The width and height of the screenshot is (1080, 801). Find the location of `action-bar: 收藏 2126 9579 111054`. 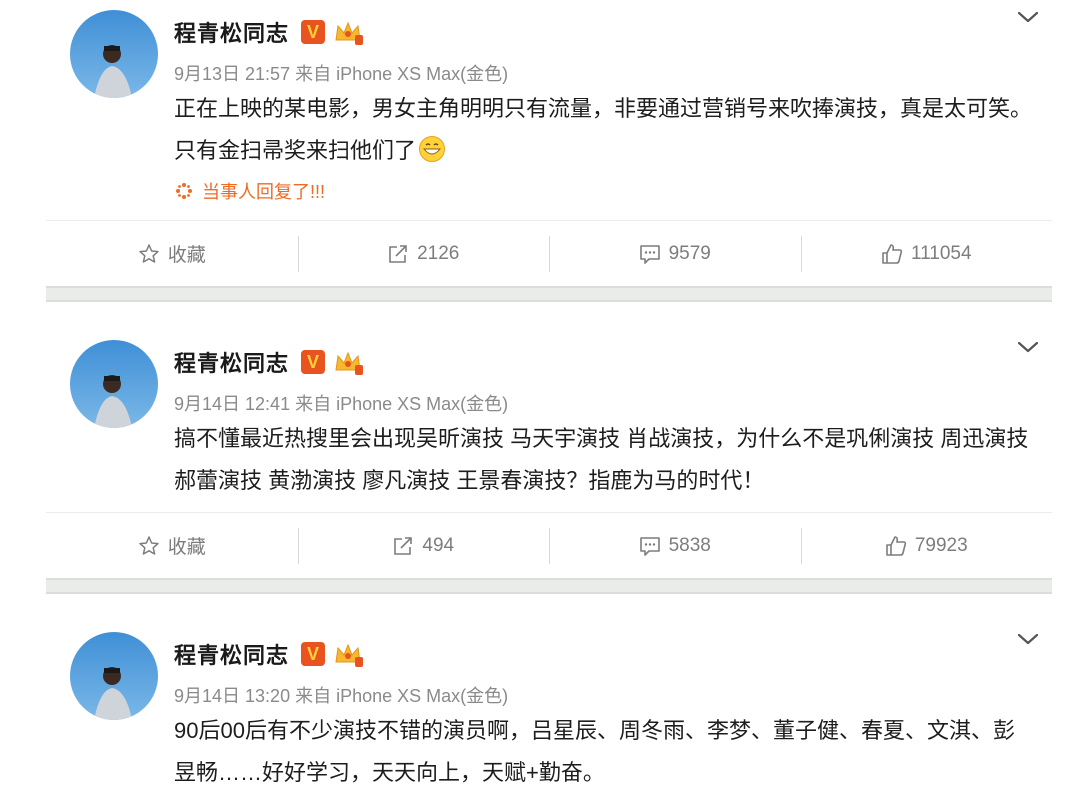

action-bar: 收藏 2126 9579 111054 is located at coordinates (549, 253).